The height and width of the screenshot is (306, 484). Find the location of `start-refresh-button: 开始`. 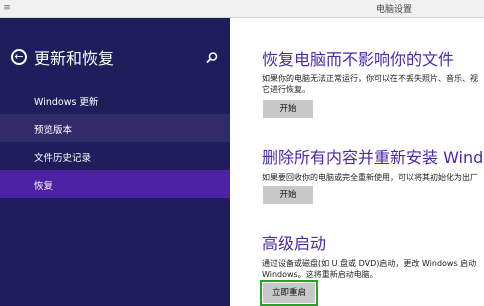

start-refresh-button: 开始 is located at coordinates (288, 109).